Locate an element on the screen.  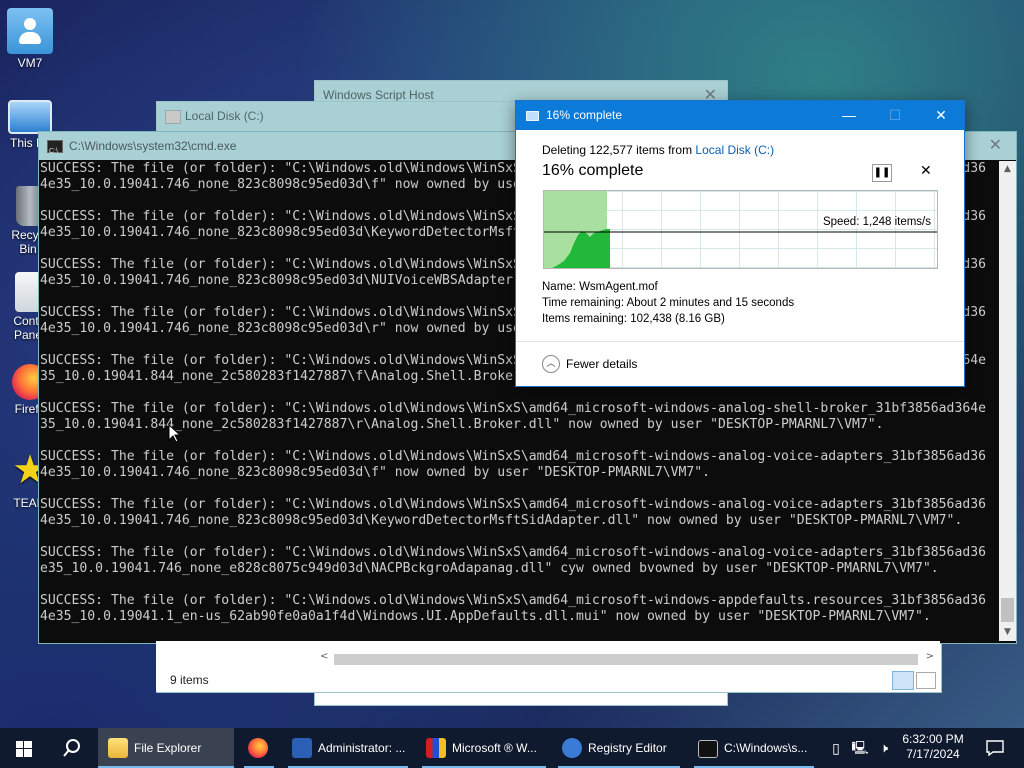
window-title: C:\Windows\system32\cmd.exe is located at coordinates (153, 146).